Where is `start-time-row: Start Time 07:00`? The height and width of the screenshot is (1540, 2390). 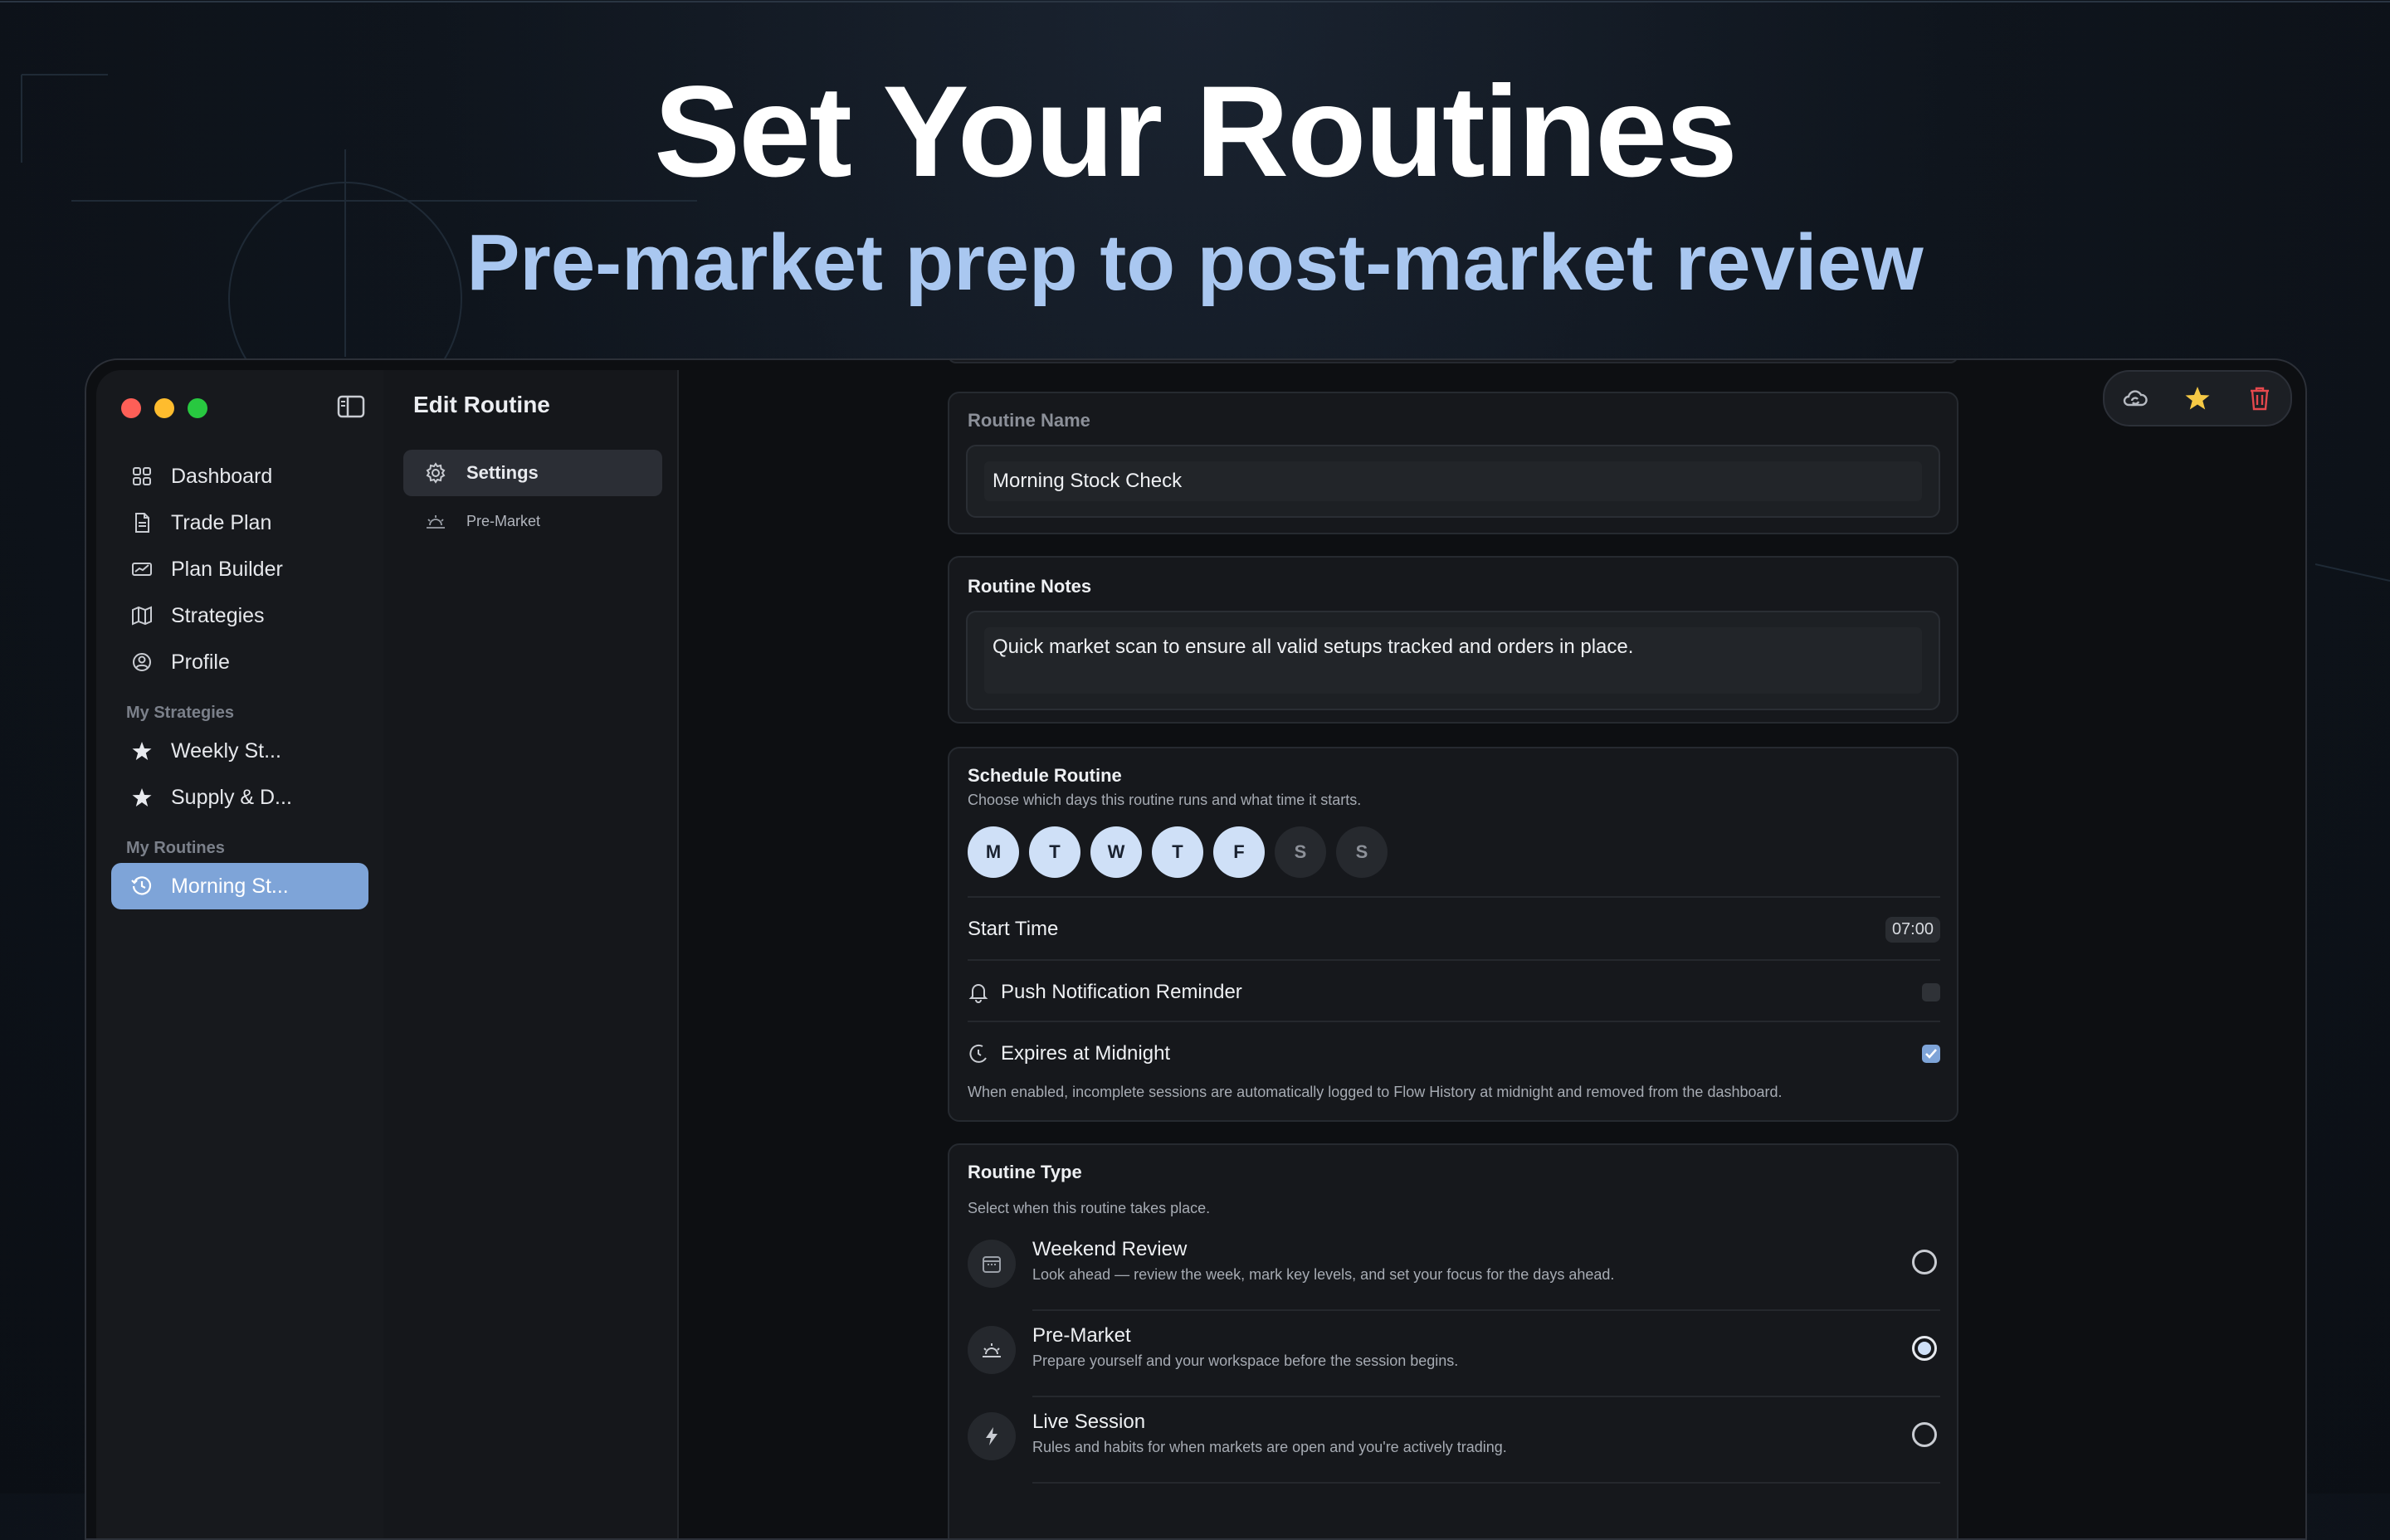
start-time-row: Start Time 07:00 is located at coordinates (1454, 928).